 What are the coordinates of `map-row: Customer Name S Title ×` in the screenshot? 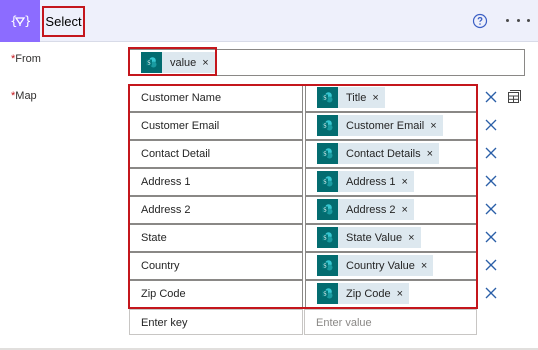 It's located at (303, 98).